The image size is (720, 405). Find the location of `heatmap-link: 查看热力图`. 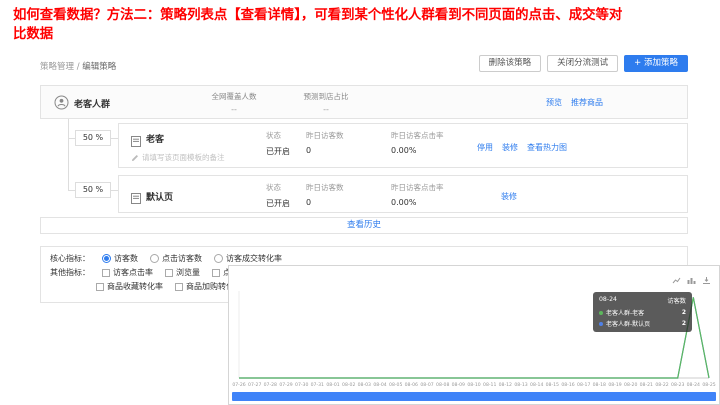

heatmap-link: 查看热力图 is located at coordinates (547, 147).